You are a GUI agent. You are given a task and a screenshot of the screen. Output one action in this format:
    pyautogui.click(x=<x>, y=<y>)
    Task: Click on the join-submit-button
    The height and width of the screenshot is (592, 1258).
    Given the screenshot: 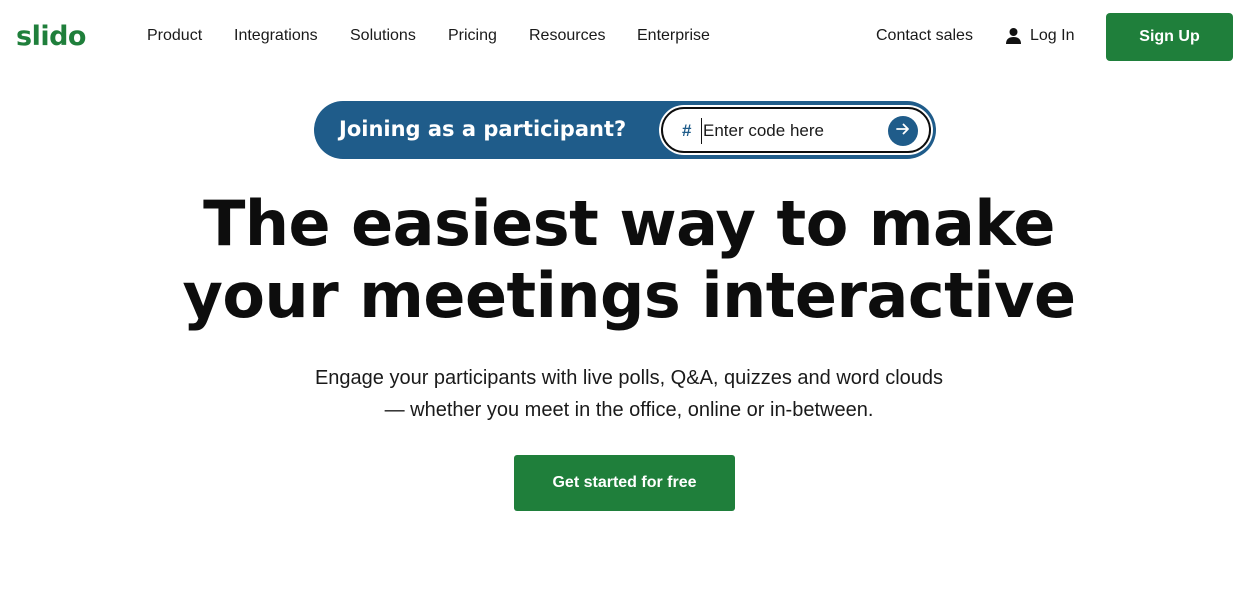 What is the action you would take?
    pyautogui.click(x=903, y=131)
    